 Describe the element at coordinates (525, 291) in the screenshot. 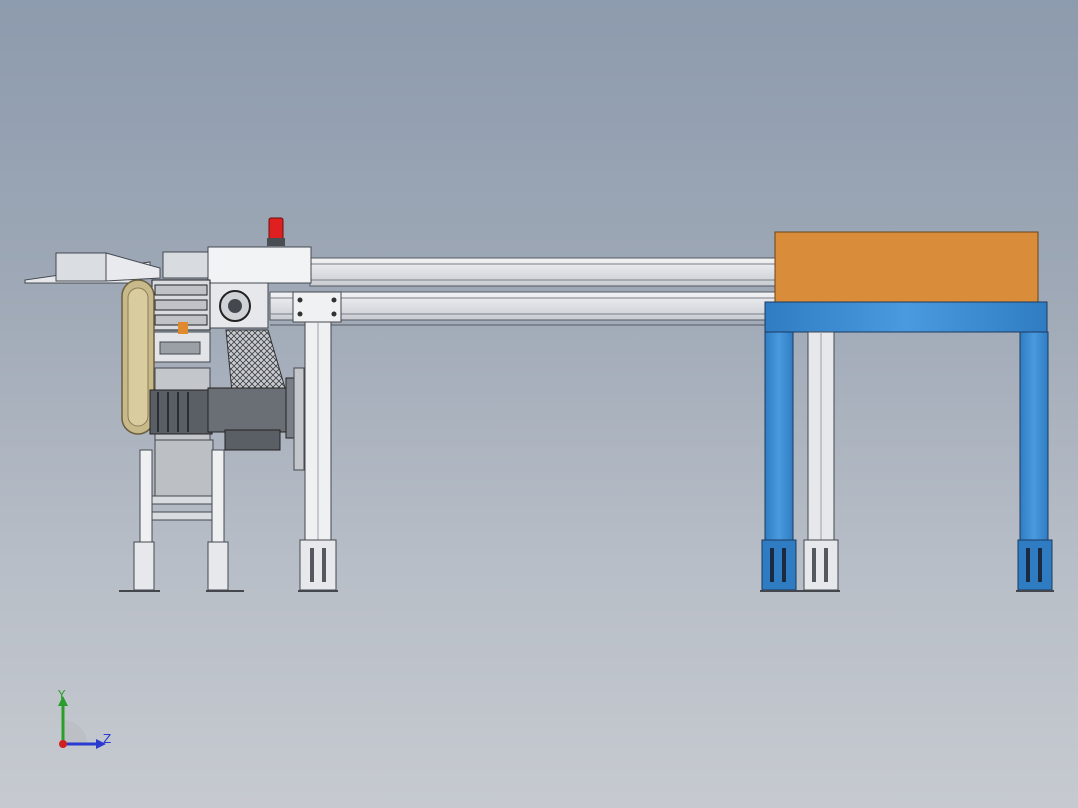

I see `linear-rail-beam` at that location.